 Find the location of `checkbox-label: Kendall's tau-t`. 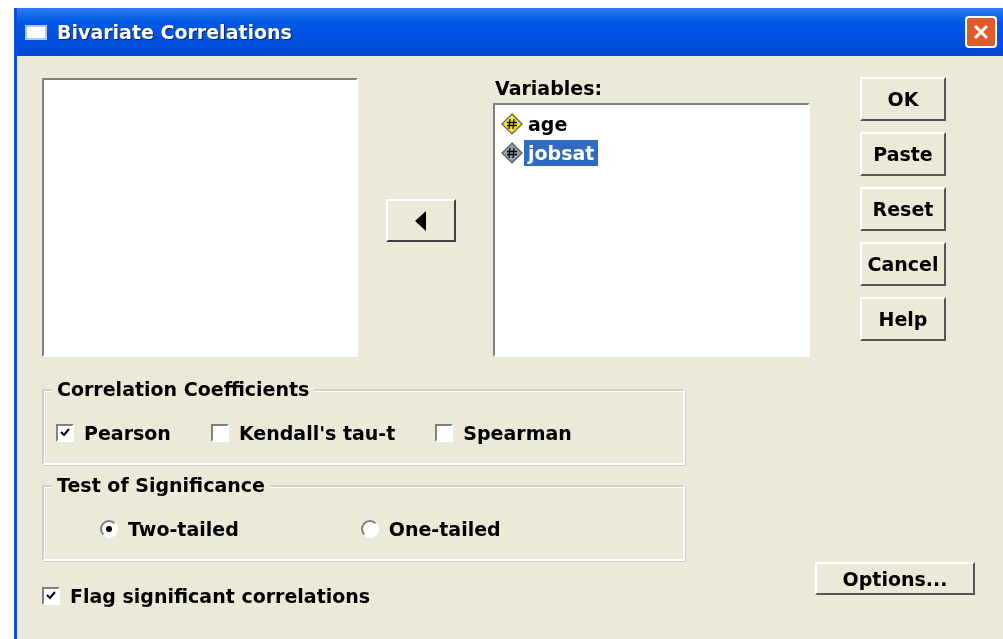

checkbox-label: Kendall's tau-t is located at coordinates (317, 433).